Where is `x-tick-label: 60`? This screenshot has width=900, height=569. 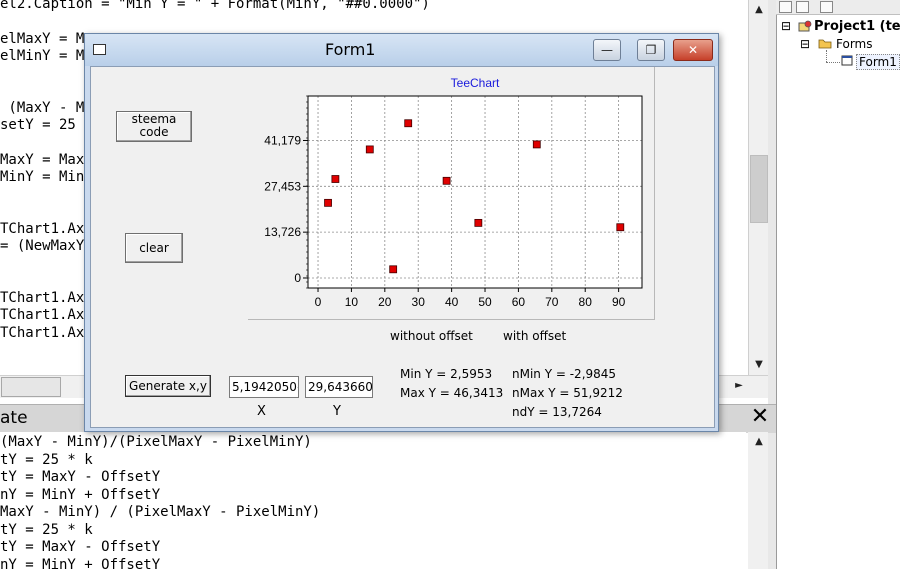 x-tick-label: 60 is located at coordinates (519, 302).